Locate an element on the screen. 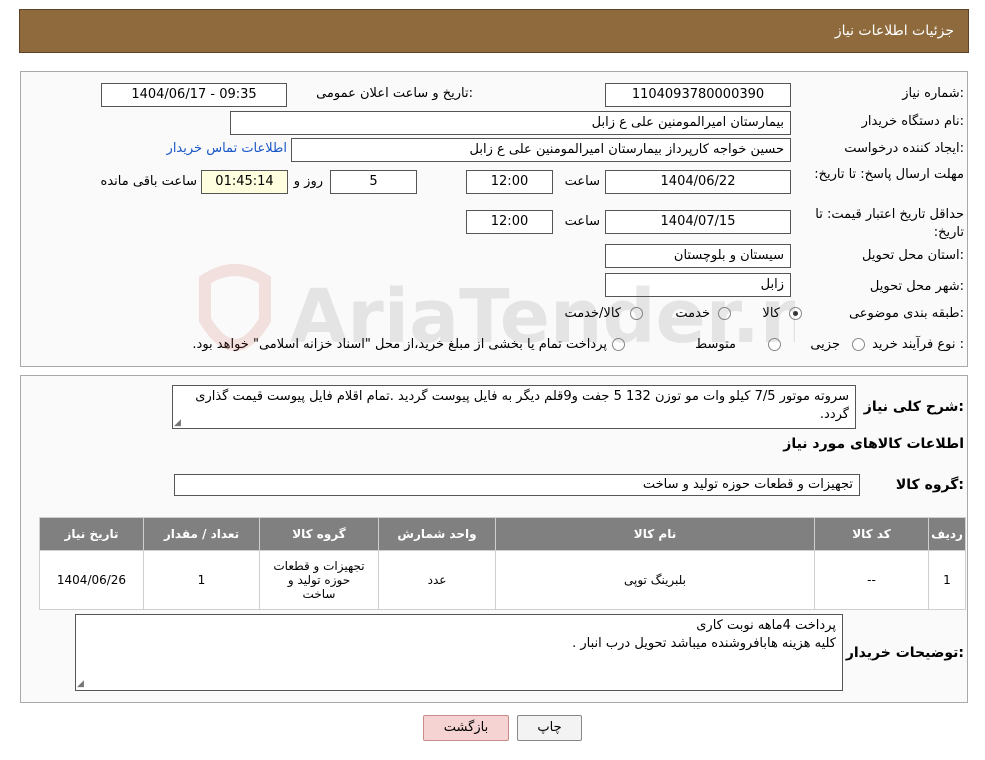  remaining-time-field: 01:45:14 is located at coordinates (244, 182).